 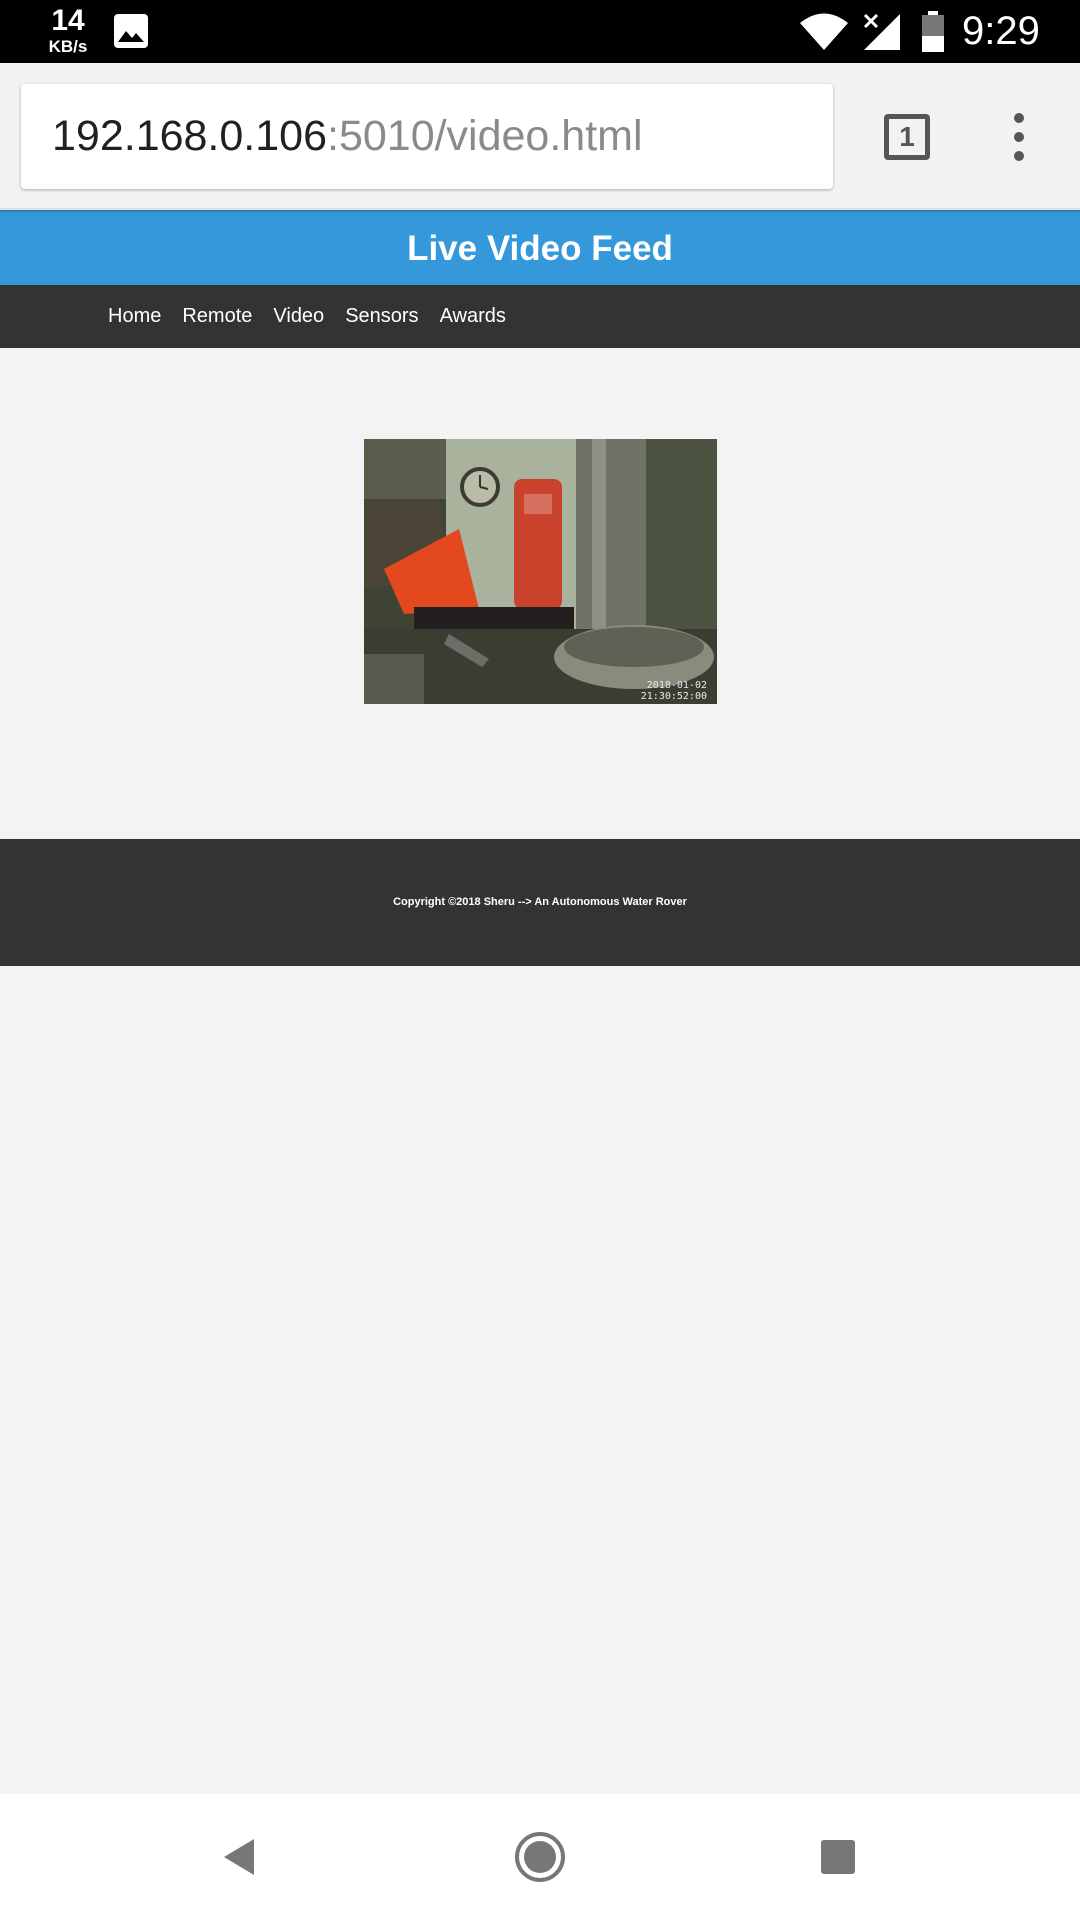 I want to click on system-nav-bar, so click(x=540, y=1857).